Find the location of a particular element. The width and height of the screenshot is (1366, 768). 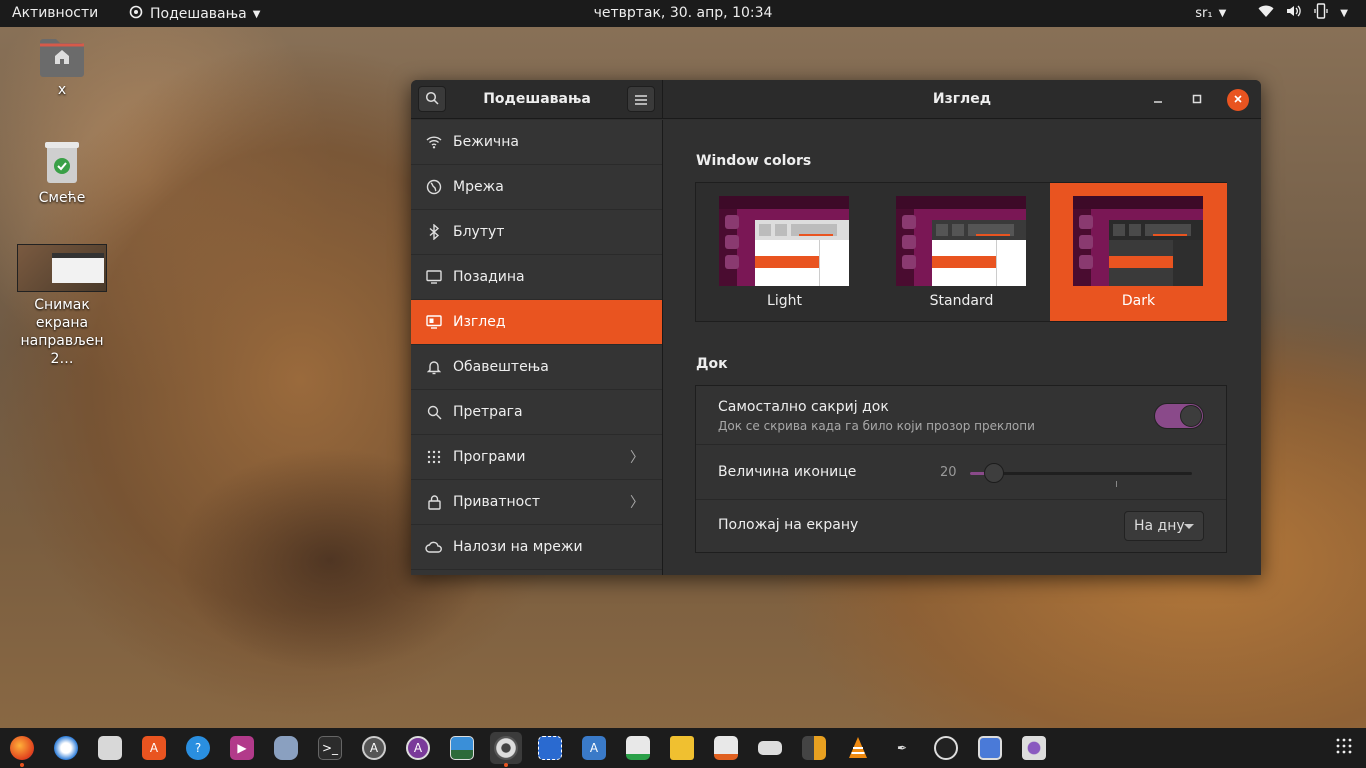

menu-button is located at coordinates (641, 99).